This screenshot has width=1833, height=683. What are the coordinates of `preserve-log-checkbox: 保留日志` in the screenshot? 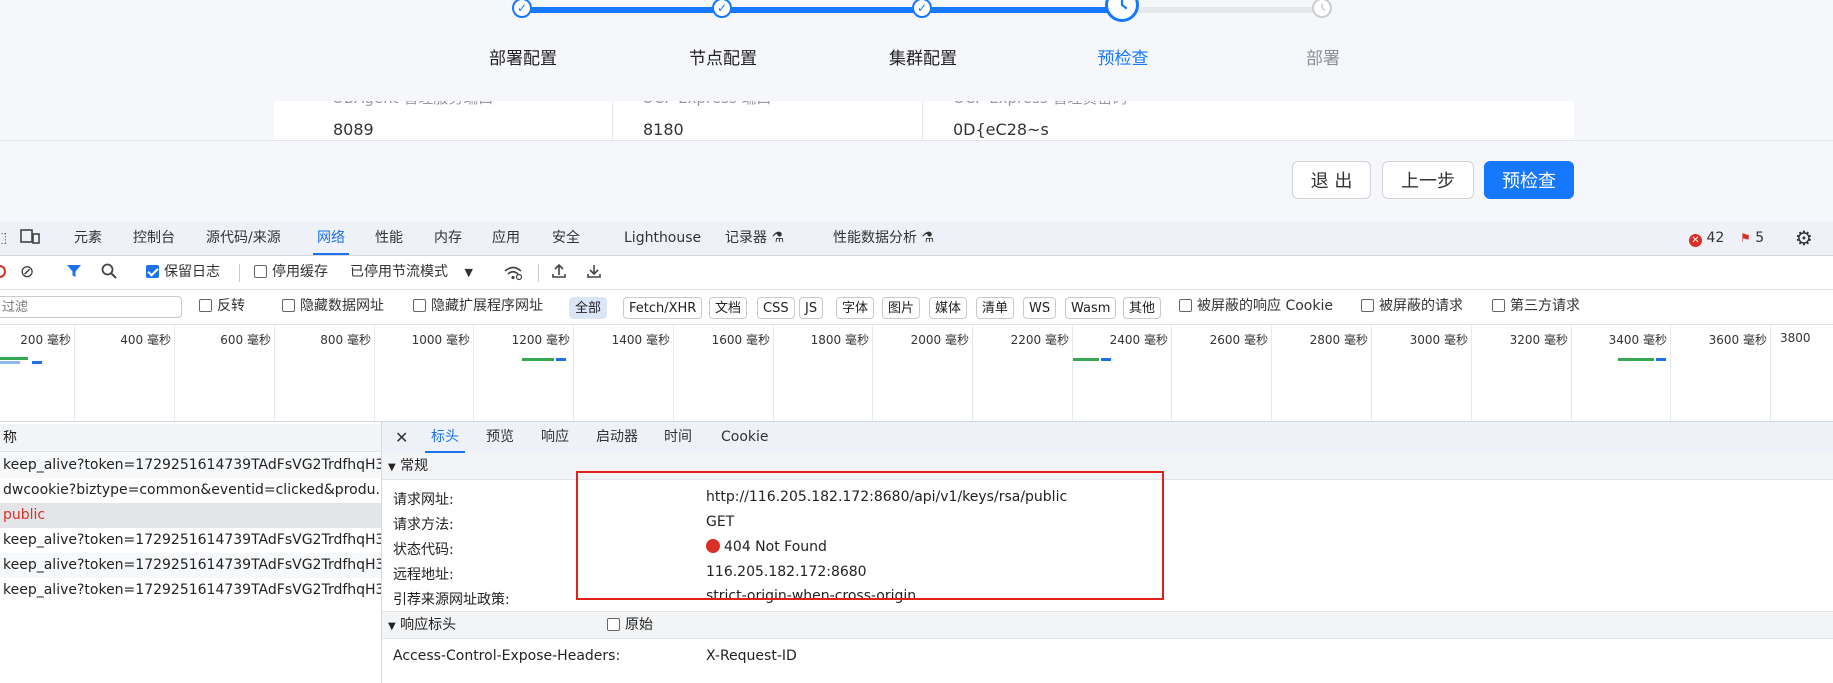 It's located at (183, 272).